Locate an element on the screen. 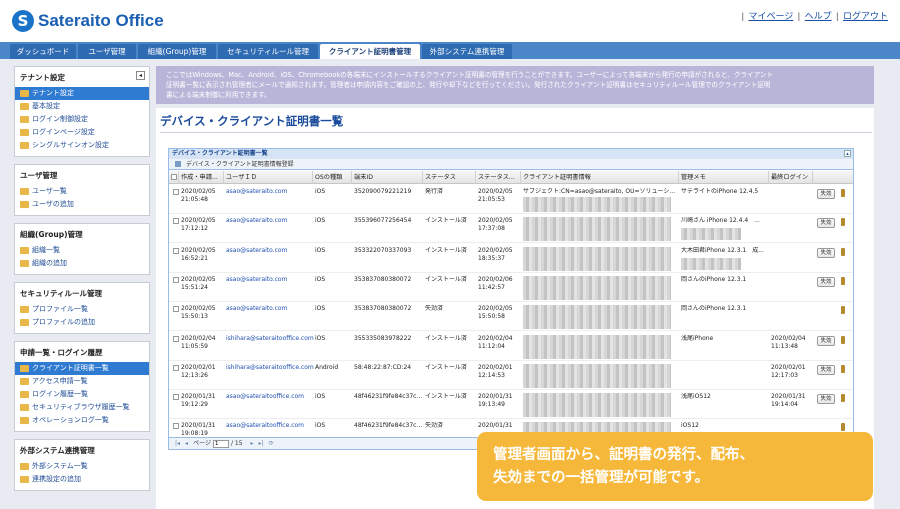 This screenshot has width=900, height=509. column-header: OSの種類 is located at coordinates (332, 177).